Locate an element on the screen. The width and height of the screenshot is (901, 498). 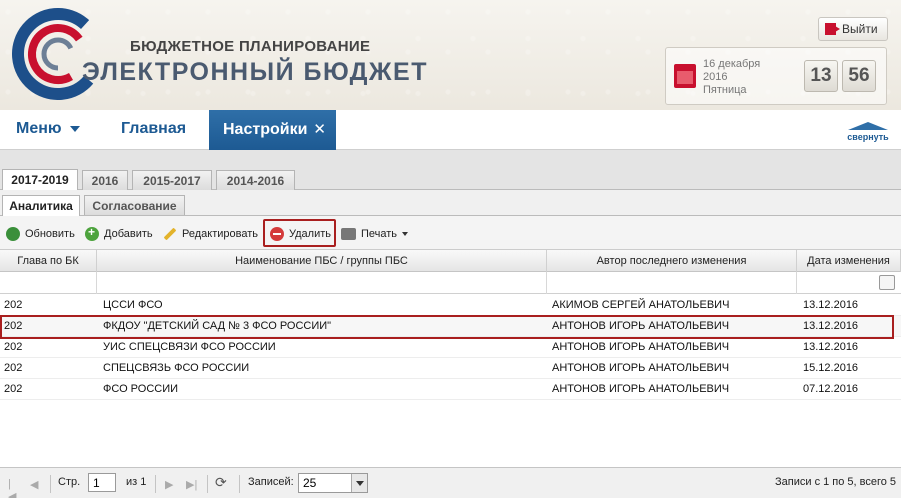
add-button: Добавить is located at coordinates (119, 234).